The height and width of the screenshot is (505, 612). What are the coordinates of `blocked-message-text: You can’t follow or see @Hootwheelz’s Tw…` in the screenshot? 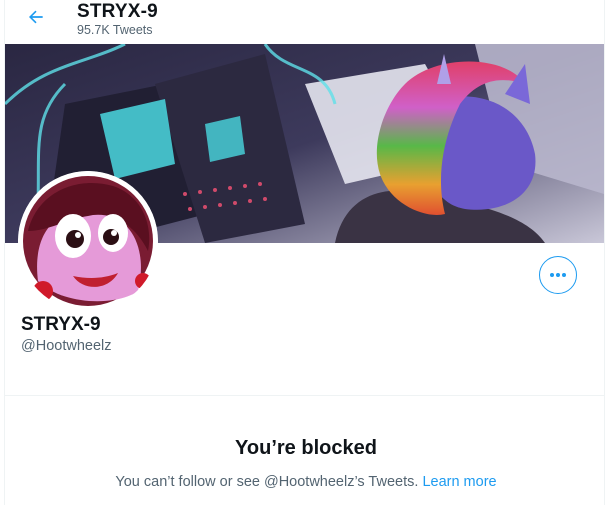 It's located at (267, 482).